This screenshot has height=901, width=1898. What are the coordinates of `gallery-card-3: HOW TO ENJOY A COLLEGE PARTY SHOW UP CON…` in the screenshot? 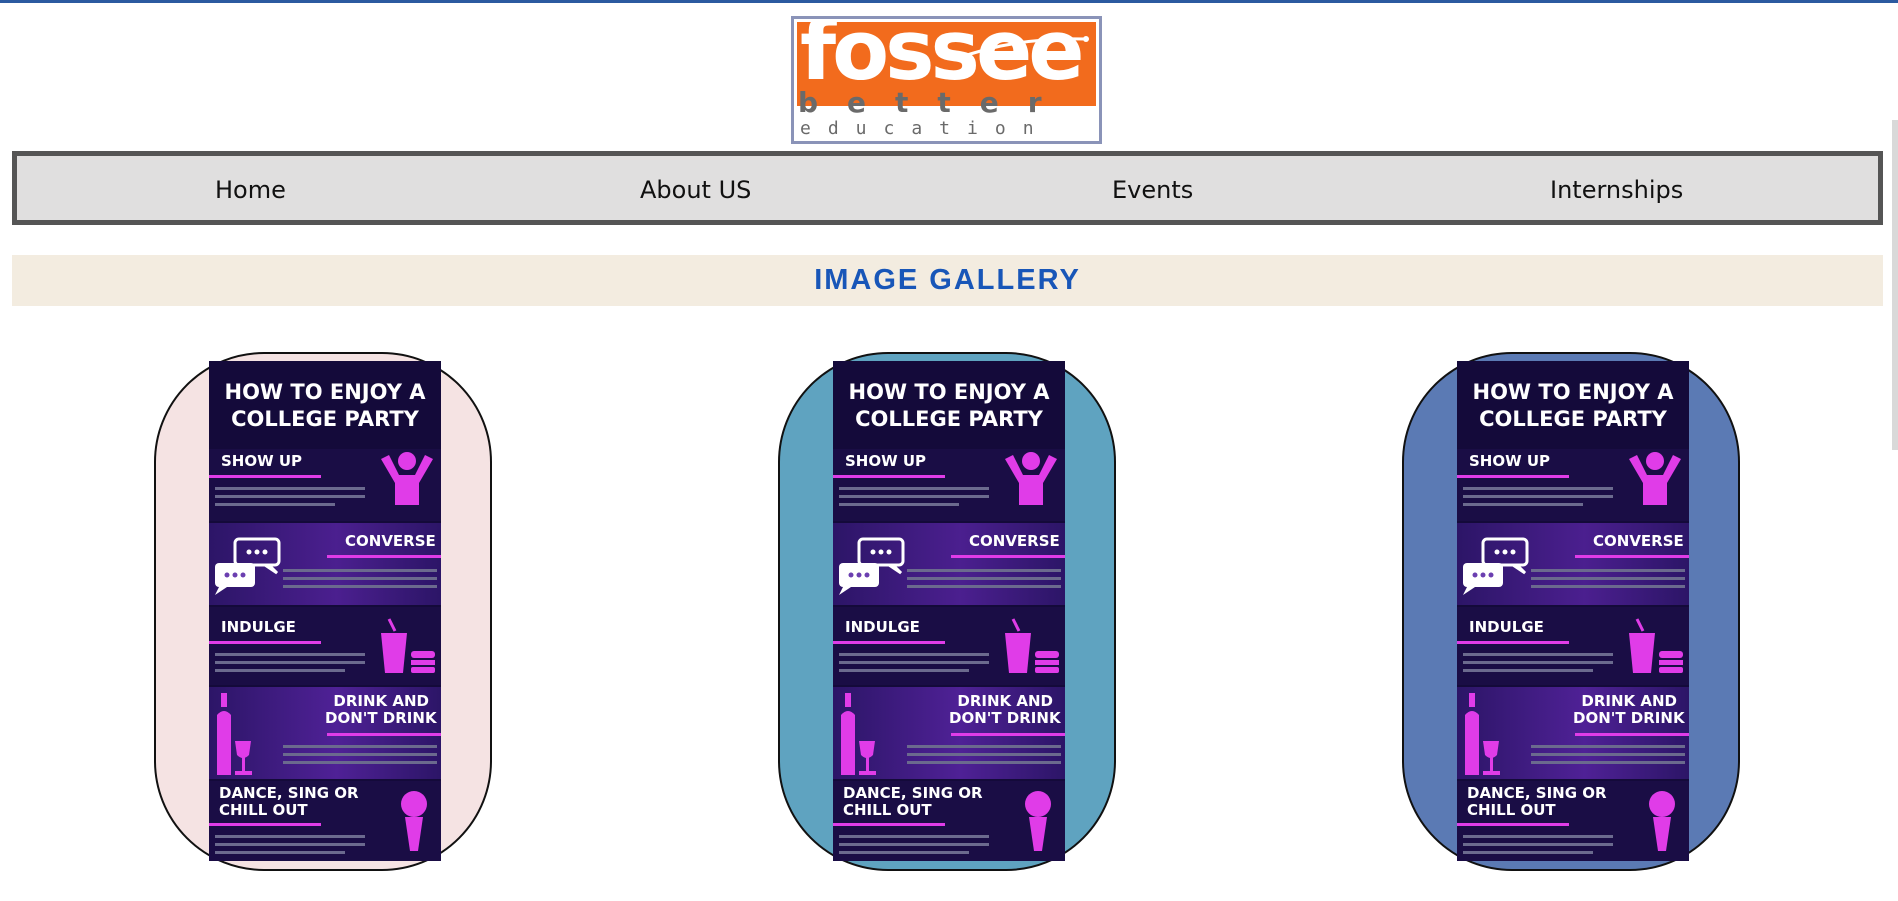 It's located at (1571, 611).